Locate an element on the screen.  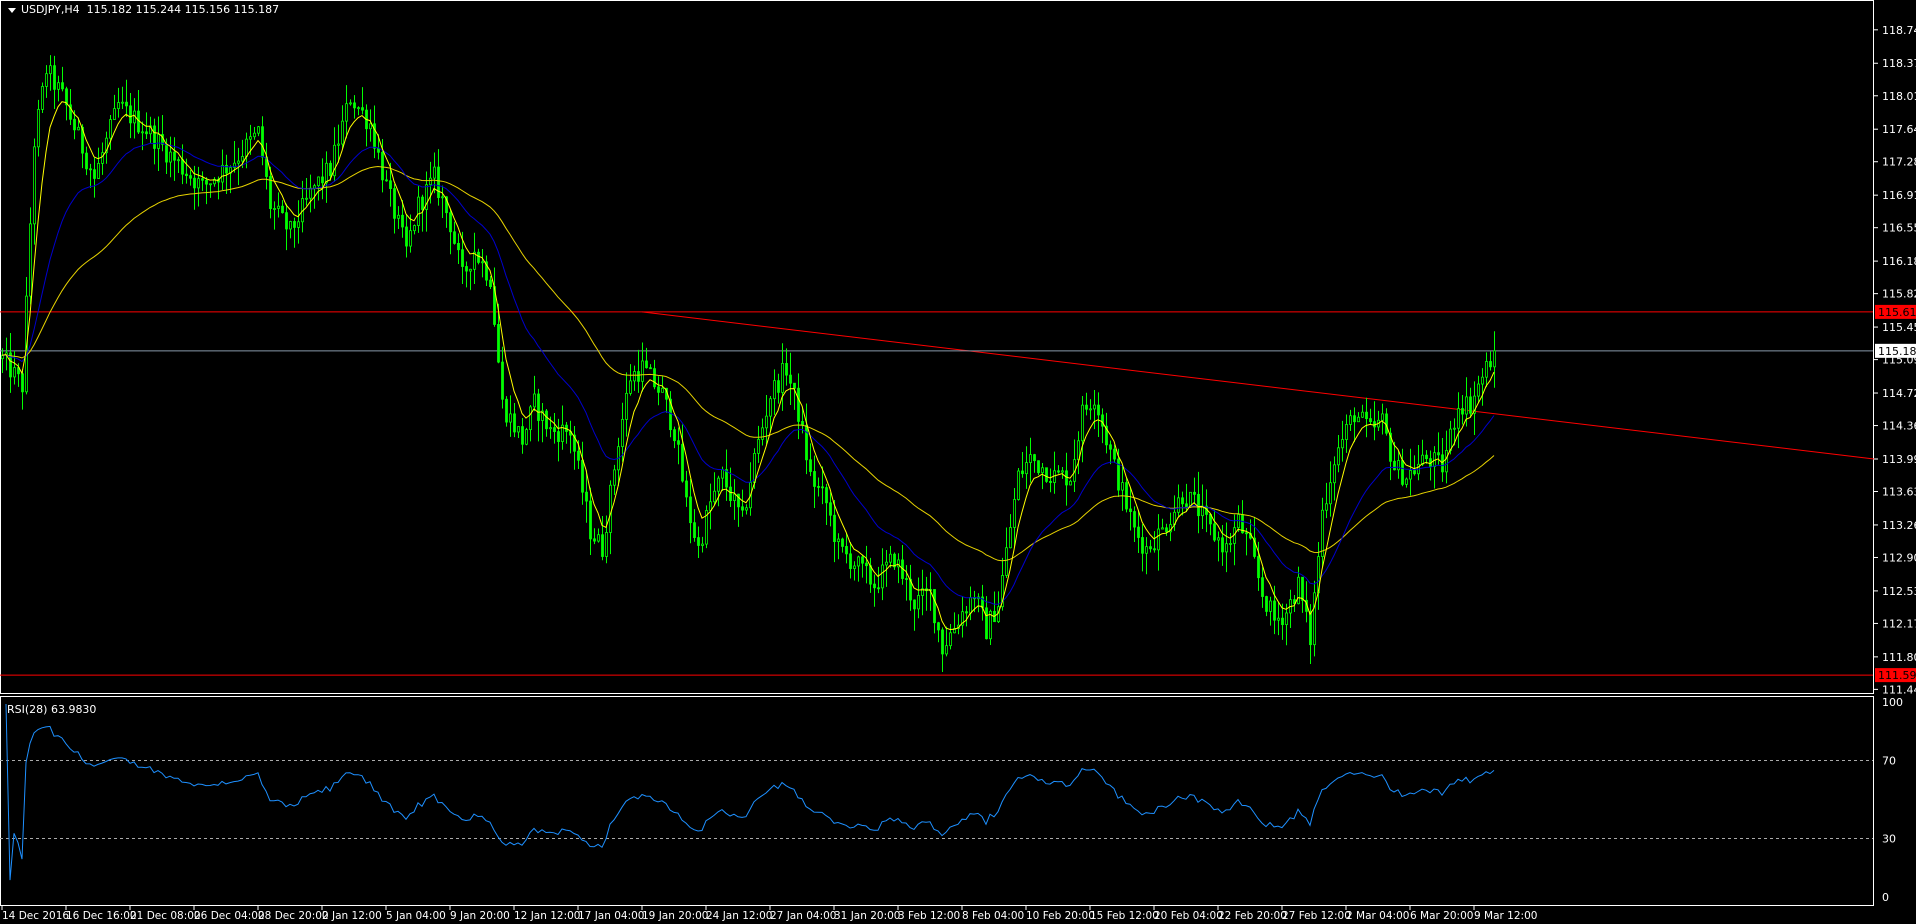
time-tick-label: 28 Dec 20:00 is located at coordinates (293, 916).